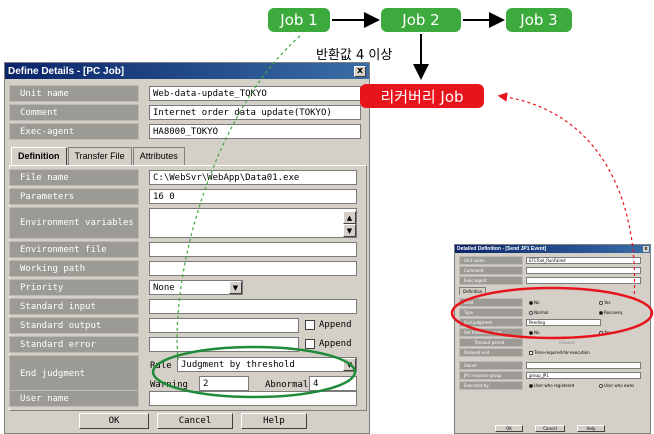 This screenshot has width=654, height=434. I want to click on mini-owner-row: Owner, so click(553, 365).